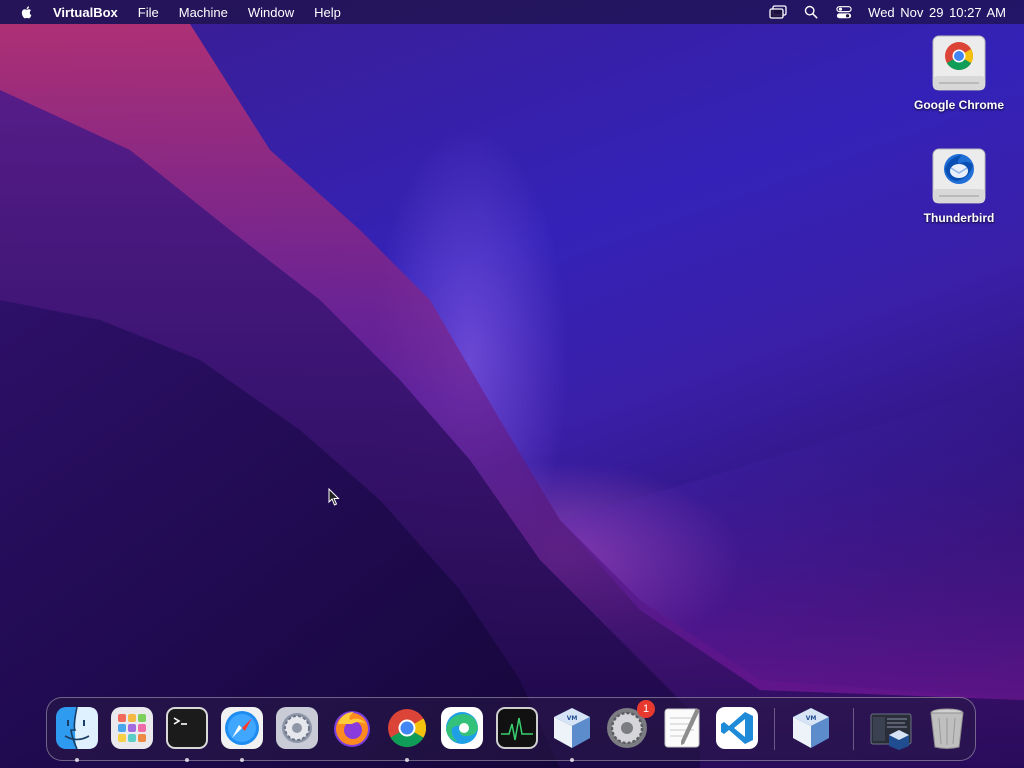  I want to click on chrome-drive-icon, so click(959, 63).